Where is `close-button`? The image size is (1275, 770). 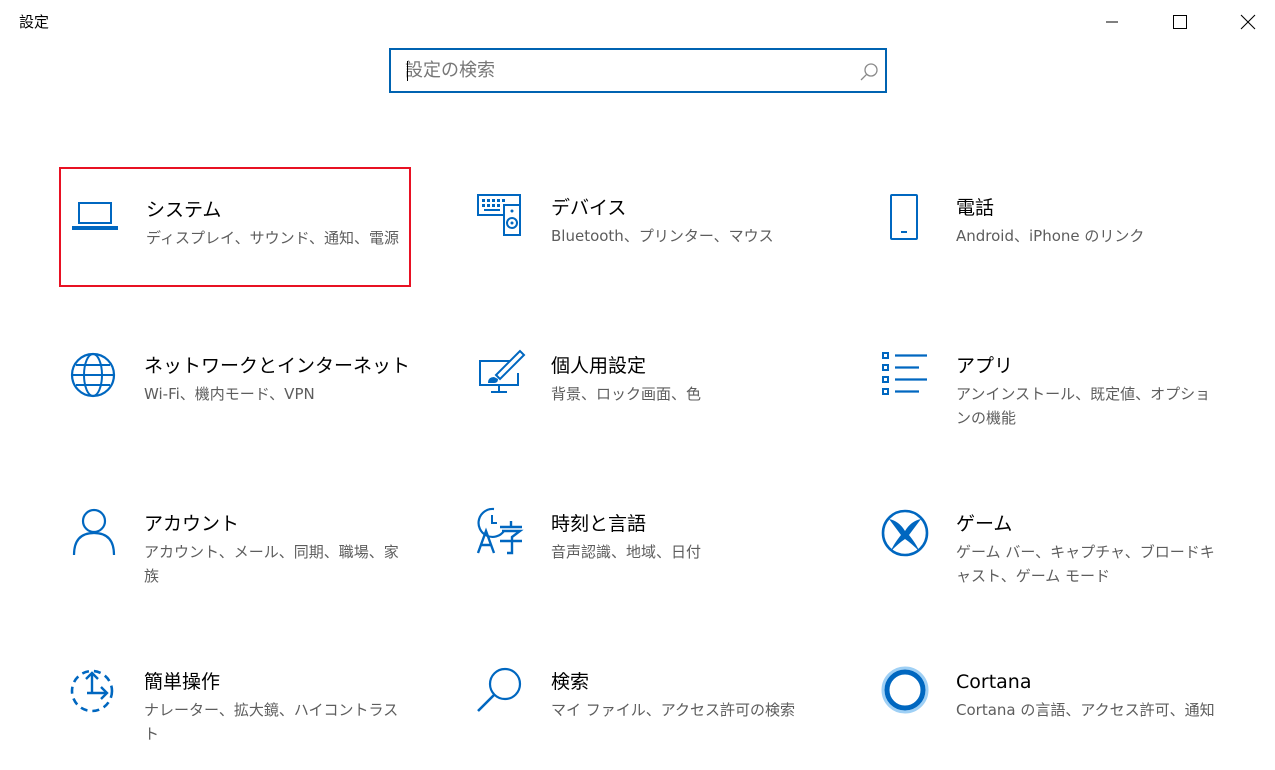 close-button is located at coordinates (1244, 22).